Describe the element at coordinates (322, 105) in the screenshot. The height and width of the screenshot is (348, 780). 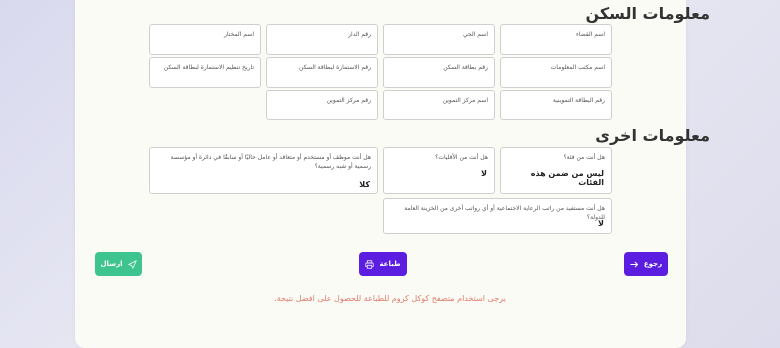
I see `supply-center-no-field: رقم مركز التموين` at that location.